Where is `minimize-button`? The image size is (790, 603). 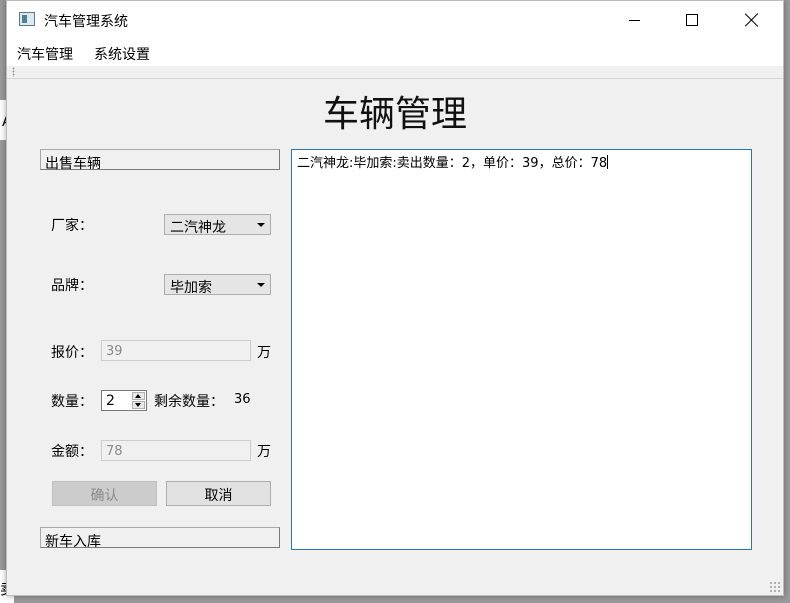
minimize-button is located at coordinates (634, 20).